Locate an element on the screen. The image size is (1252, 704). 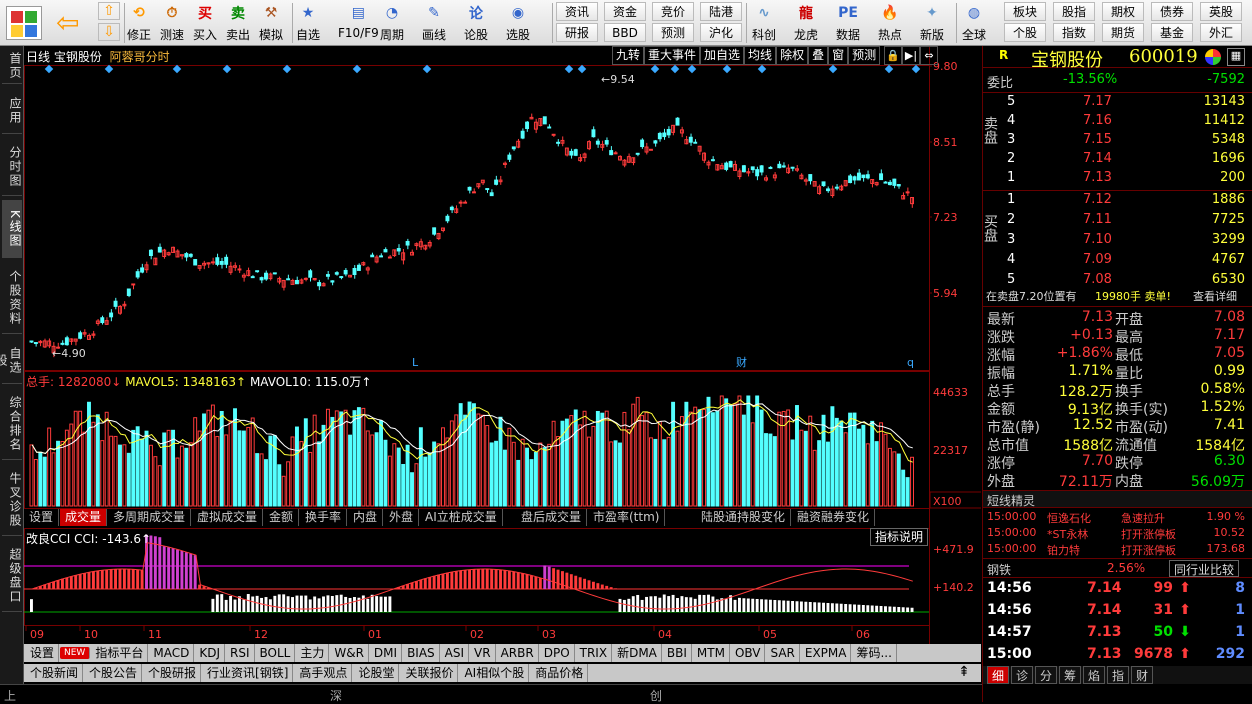
indicator-tab: ARBR is located at coordinates (518, 653).